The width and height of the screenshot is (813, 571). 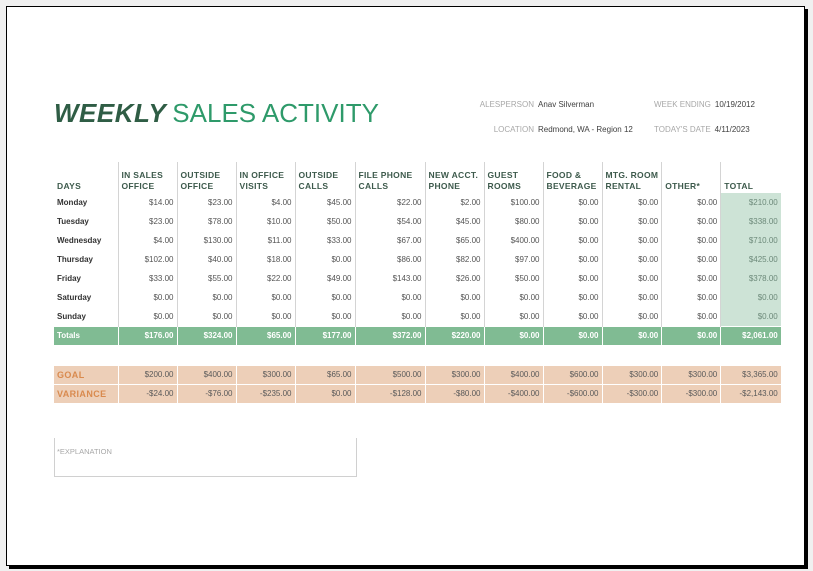 I want to click on value-cell: $200.00, so click(x=147, y=374).